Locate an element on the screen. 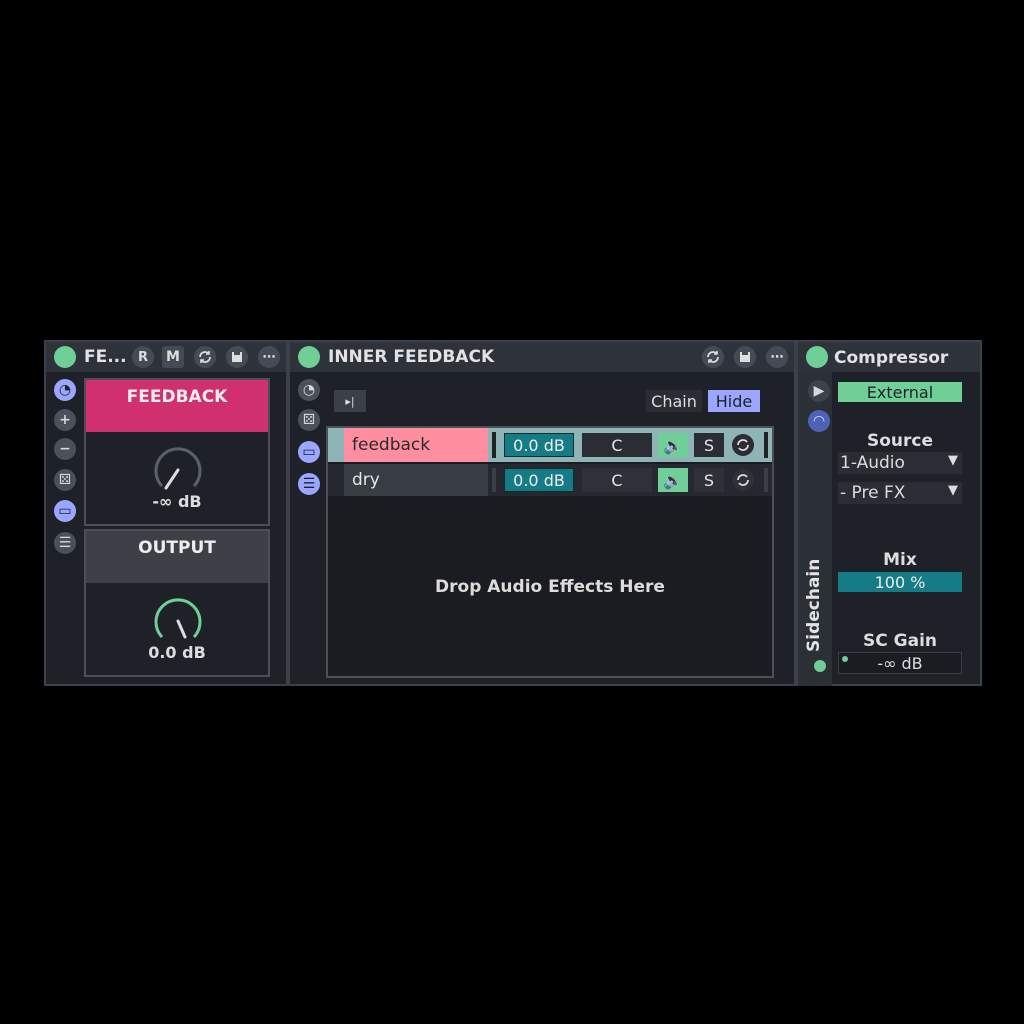 This screenshot has width=1024, height=1024. device-title: Compressor is located at coordinates (891, 358).